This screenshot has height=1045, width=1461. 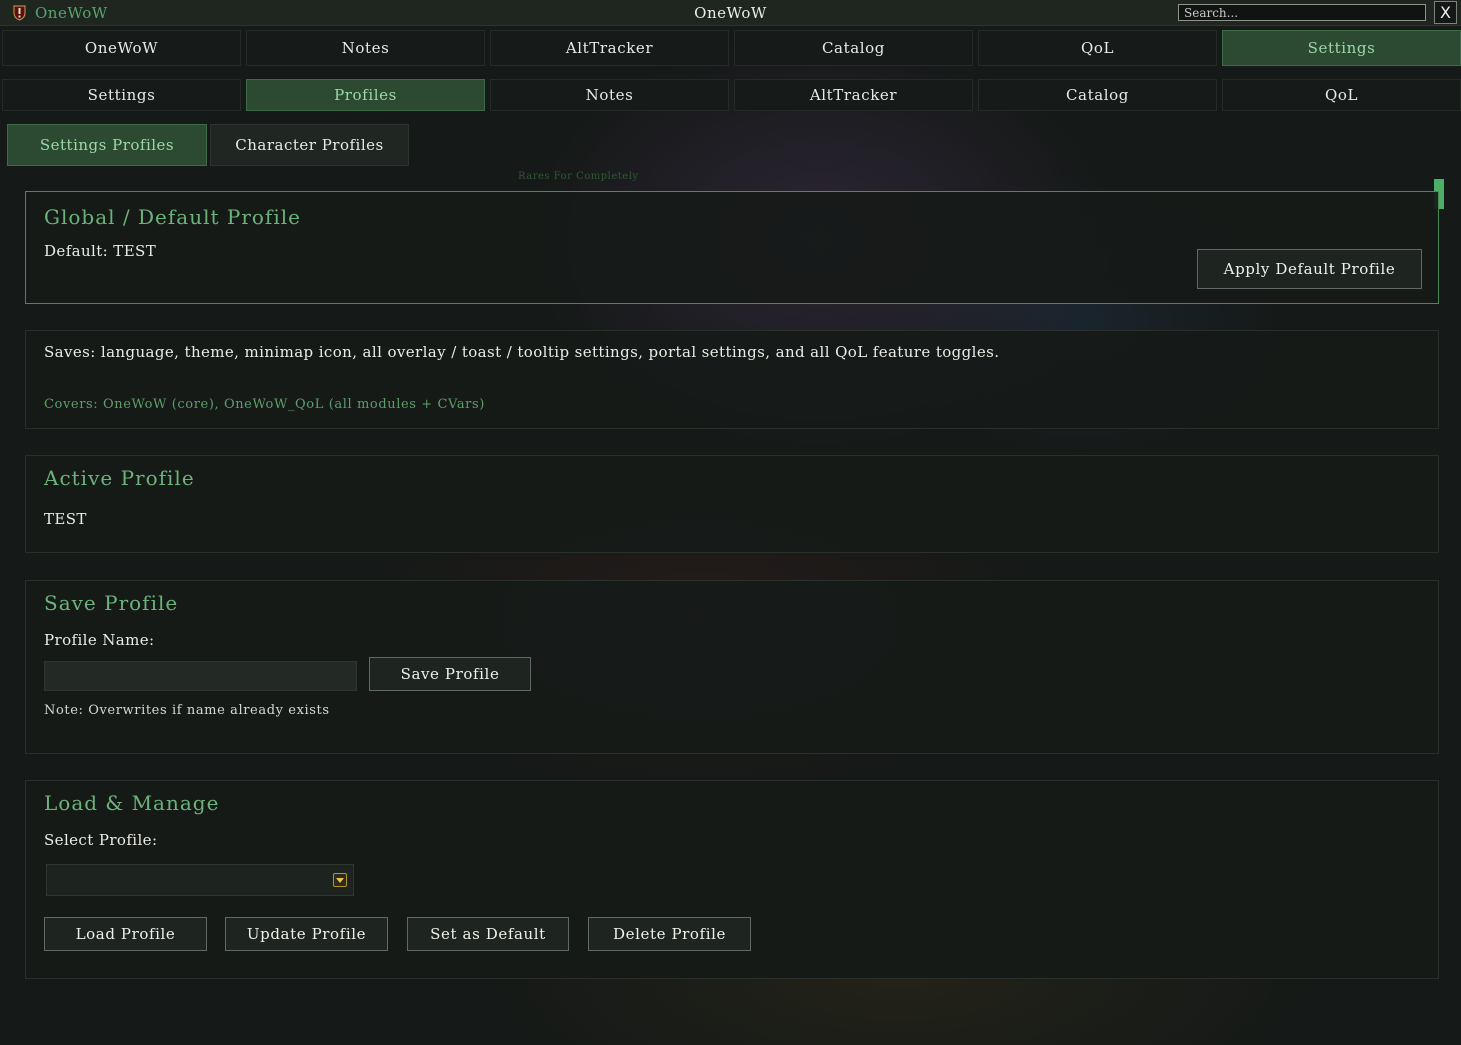 I want to click on sub-tab-settings: Settings, so click(x=121, y=95).